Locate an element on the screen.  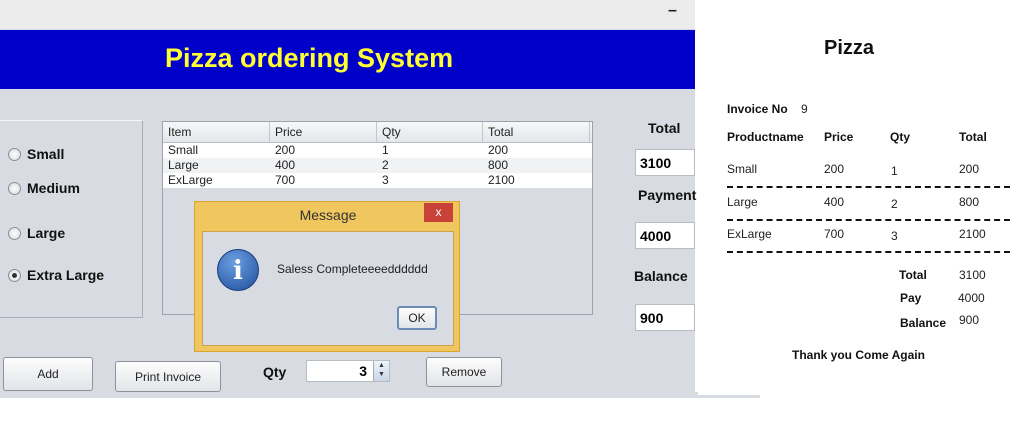
receipt-cell: ExLarge is located at coordinates (749, 234).